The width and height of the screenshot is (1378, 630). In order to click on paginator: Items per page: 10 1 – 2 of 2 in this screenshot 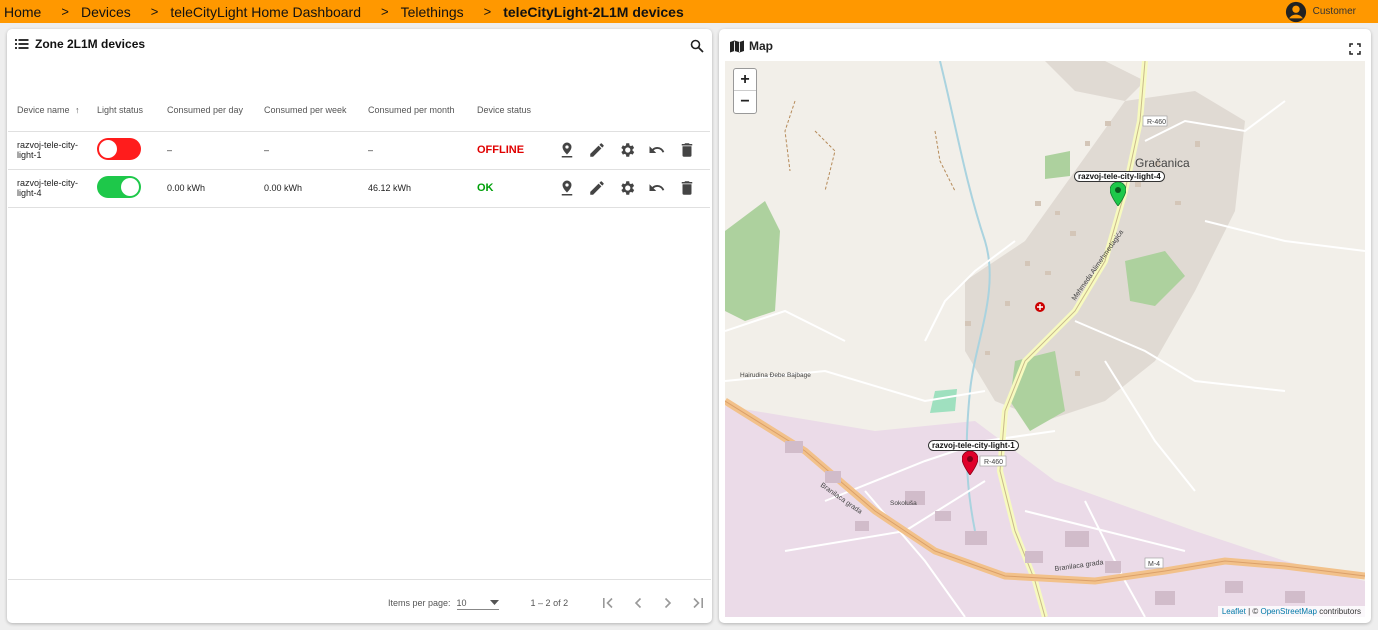, I will do `click(547, 603)`.